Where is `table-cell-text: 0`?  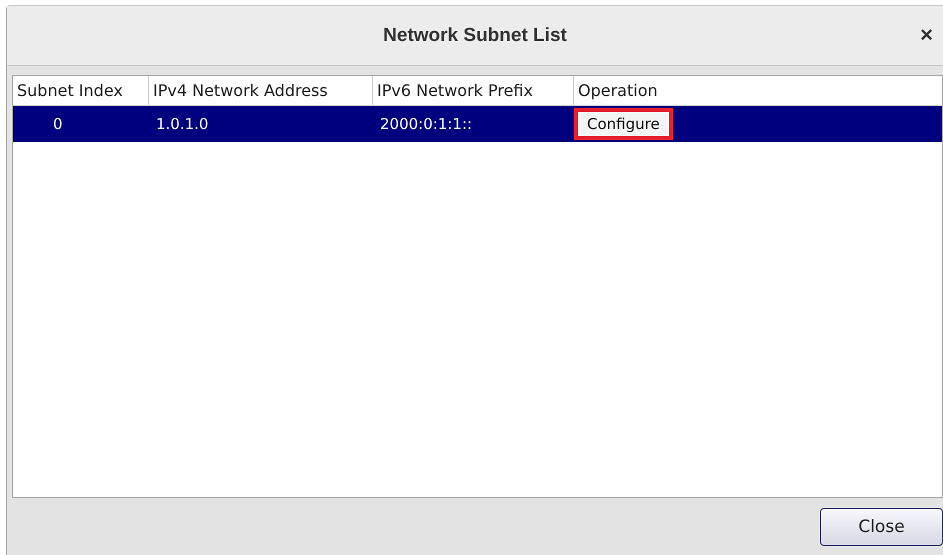 table-cell-text: 0 is located at coordinates (58, 124).